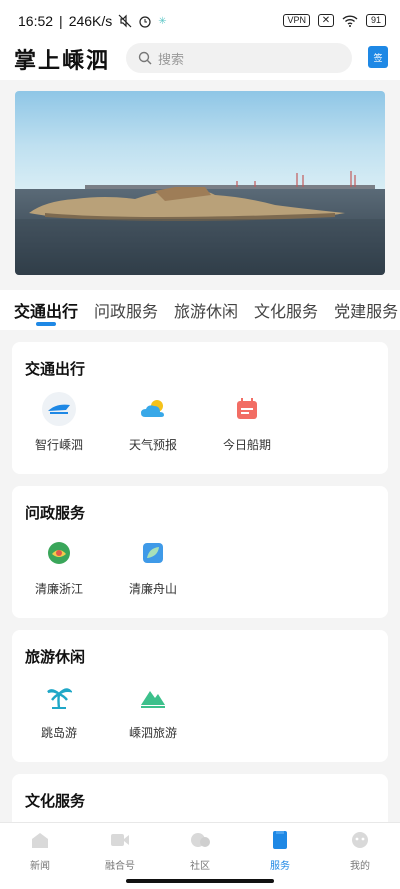 This screenshot has height=889, width=400. What do you see at coordinates (55, 513) in the screenshot?
I see `section-title: 问政服务` at bounding box center [55, 513].